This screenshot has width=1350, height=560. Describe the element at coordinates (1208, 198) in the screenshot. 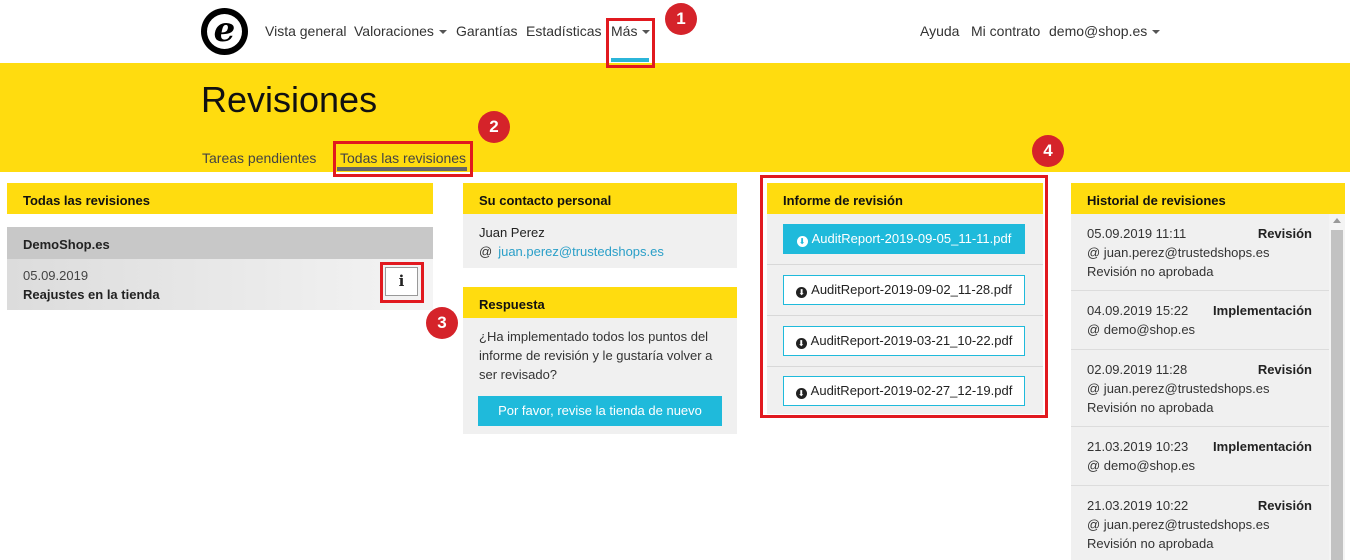

I see `history-header: Historial de revisiones` at that location.